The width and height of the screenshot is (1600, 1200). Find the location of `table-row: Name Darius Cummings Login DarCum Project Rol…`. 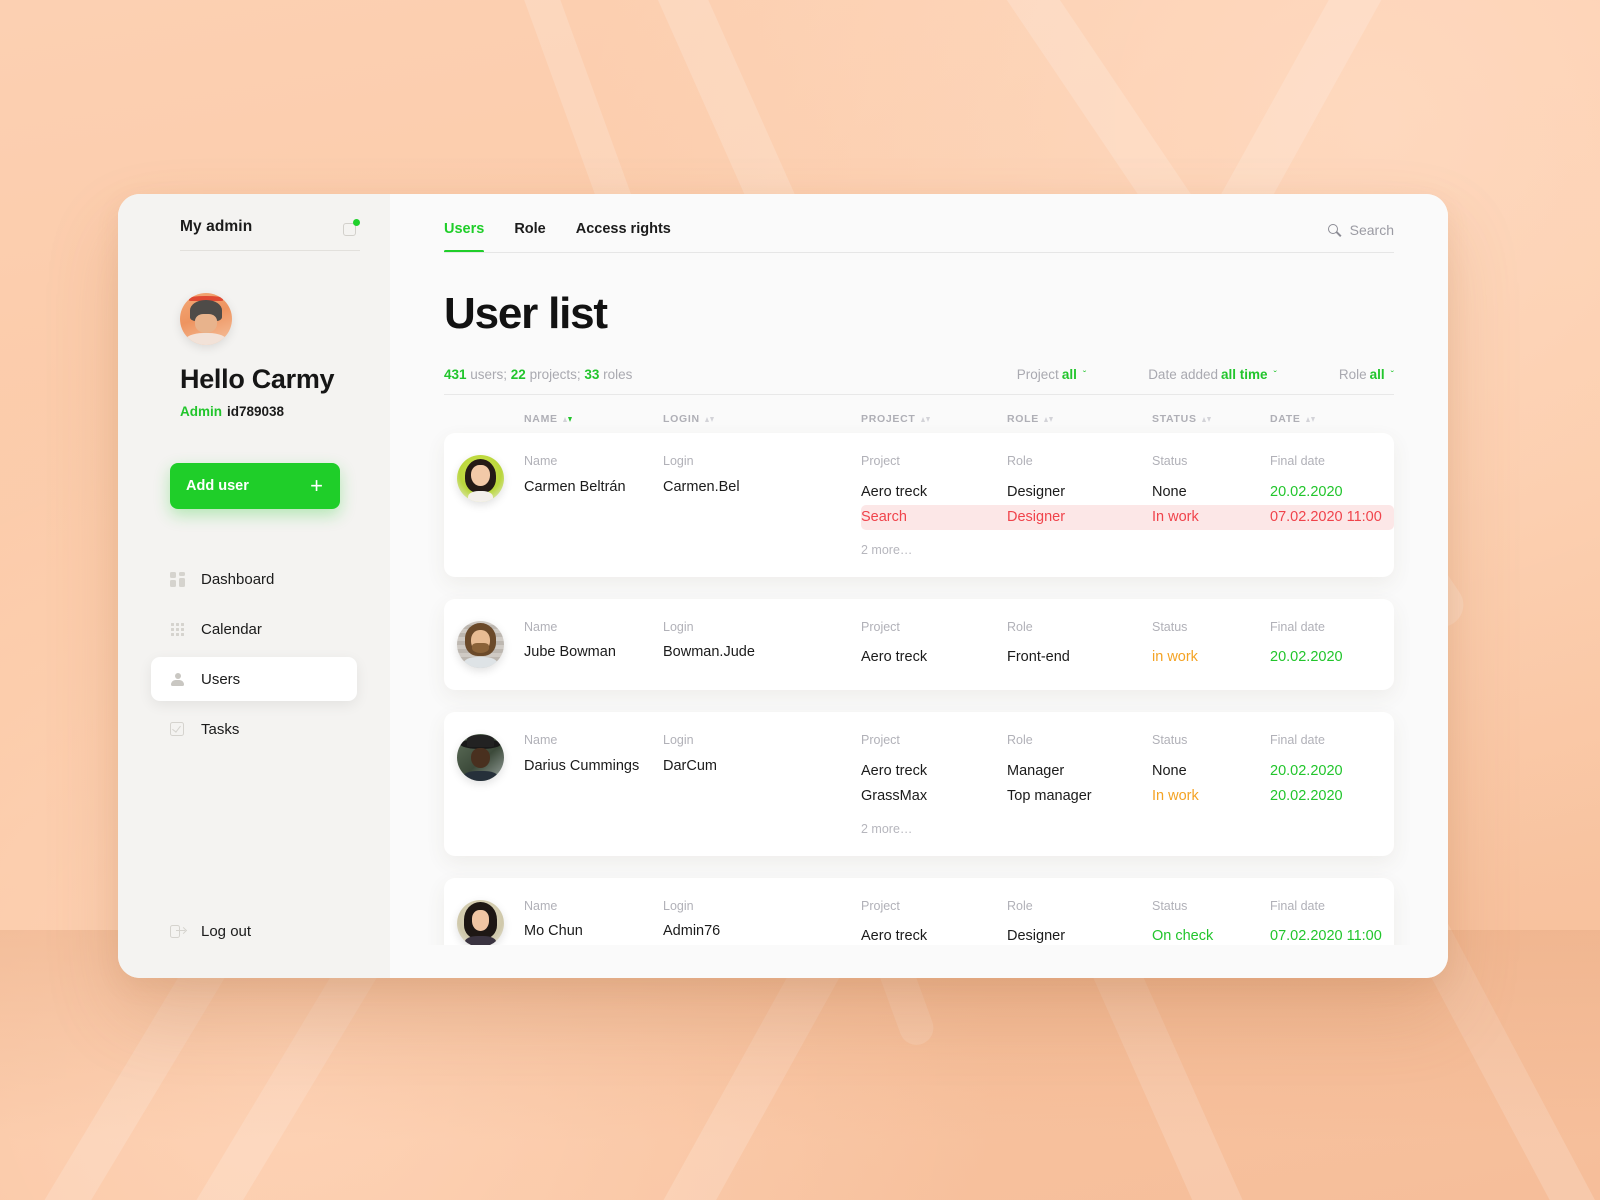

table-row: Name Darius Cummings Login DarCum Project Rol… is located at coordinates (919, 784).